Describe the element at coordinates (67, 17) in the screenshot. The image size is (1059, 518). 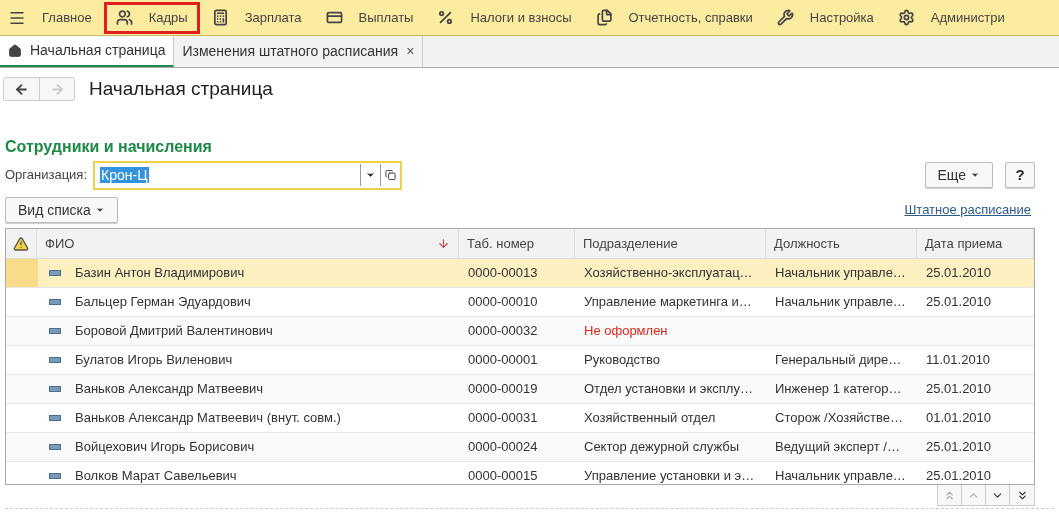
I see `menu-item: Главное` at that location.